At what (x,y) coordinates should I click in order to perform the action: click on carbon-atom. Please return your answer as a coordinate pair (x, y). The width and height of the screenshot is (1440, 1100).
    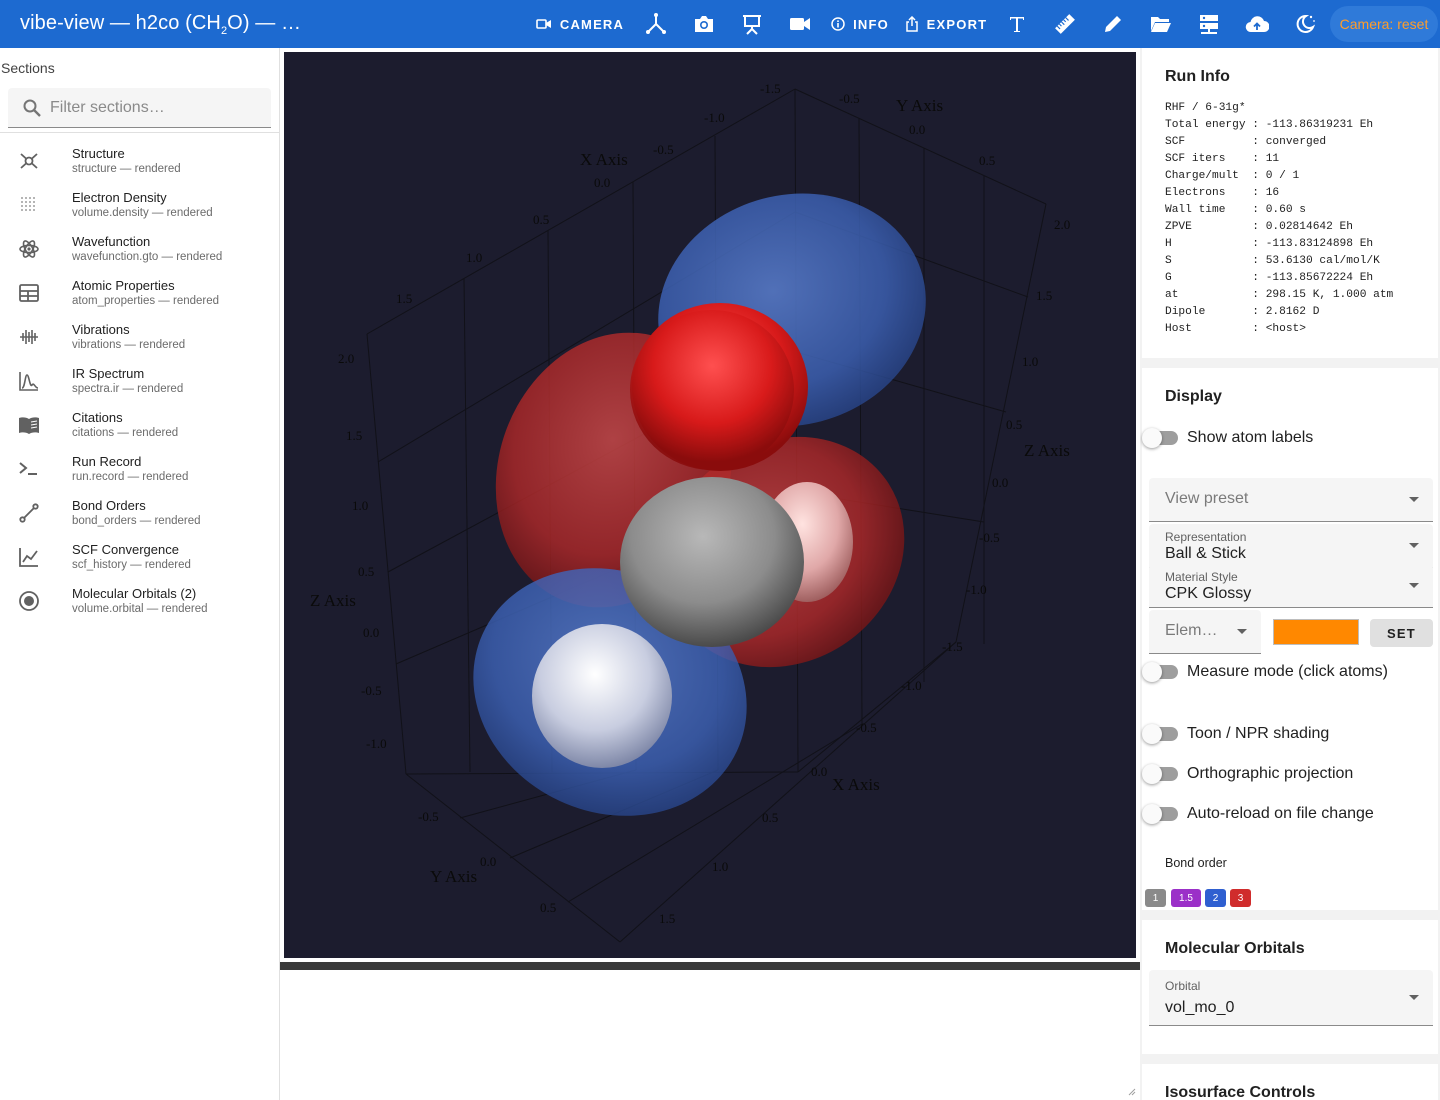
    Looking at the image, I should click on (712, 562).